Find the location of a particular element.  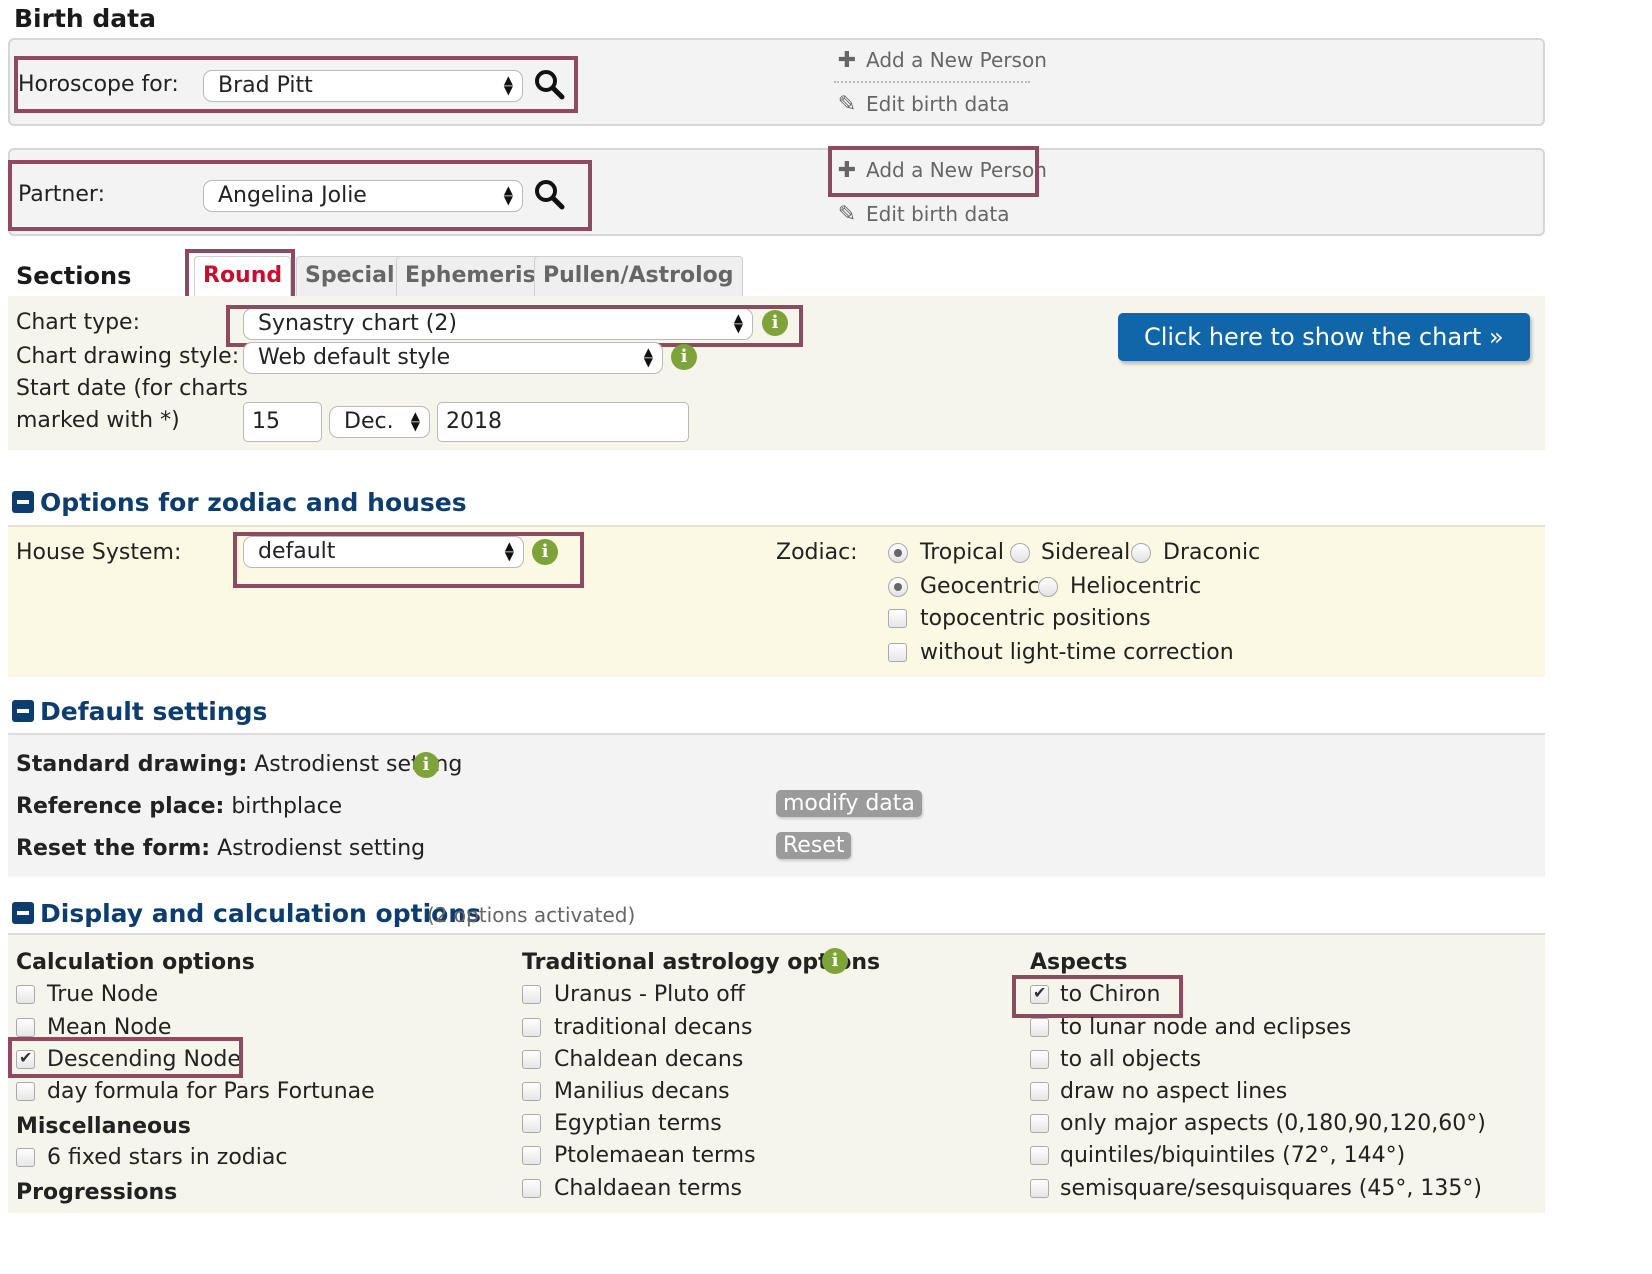

horoscope-label: Horoscope for: is located at coordinates (98, 84).